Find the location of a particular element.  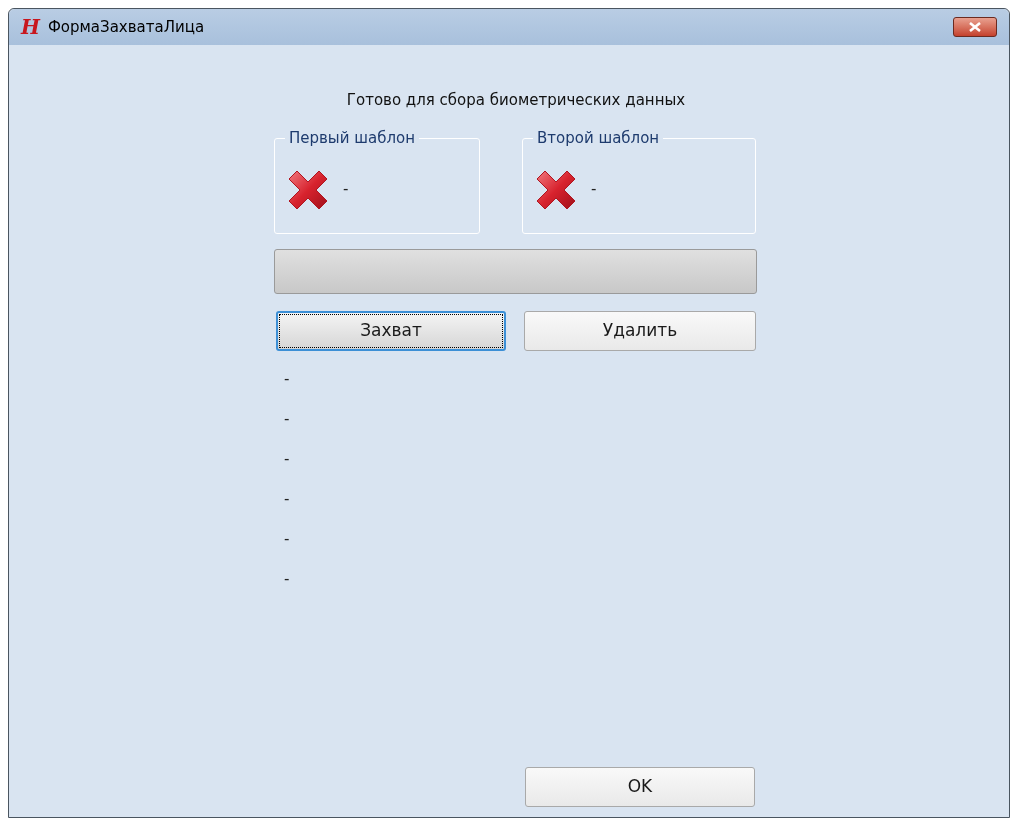

ok-button: OK is located at coordinates (640, 787).